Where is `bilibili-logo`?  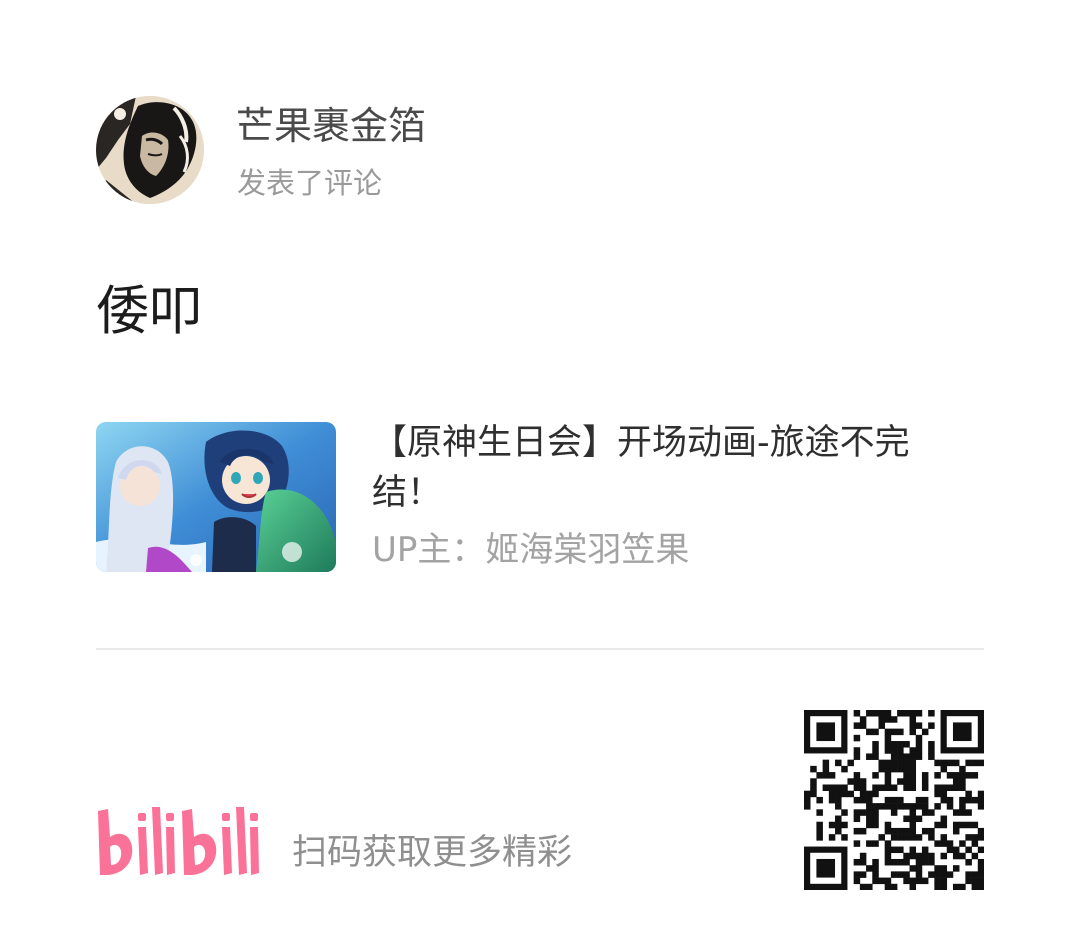 bilibili-logo is located at coordinates (182, 843).